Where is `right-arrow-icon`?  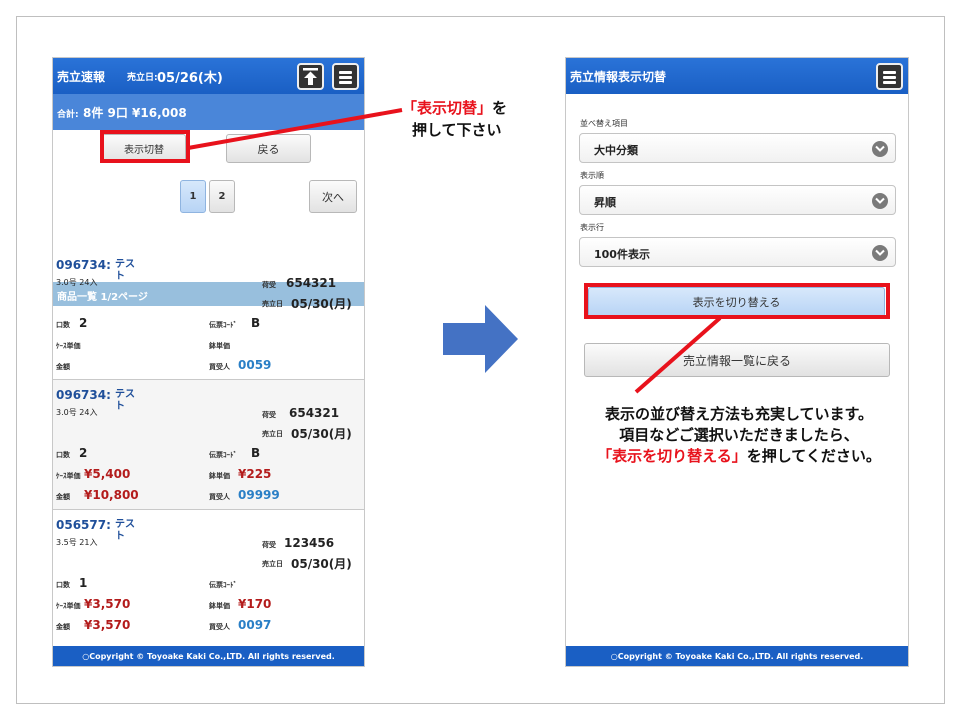
right-arrow-icon is located at coordinates (480, 339).